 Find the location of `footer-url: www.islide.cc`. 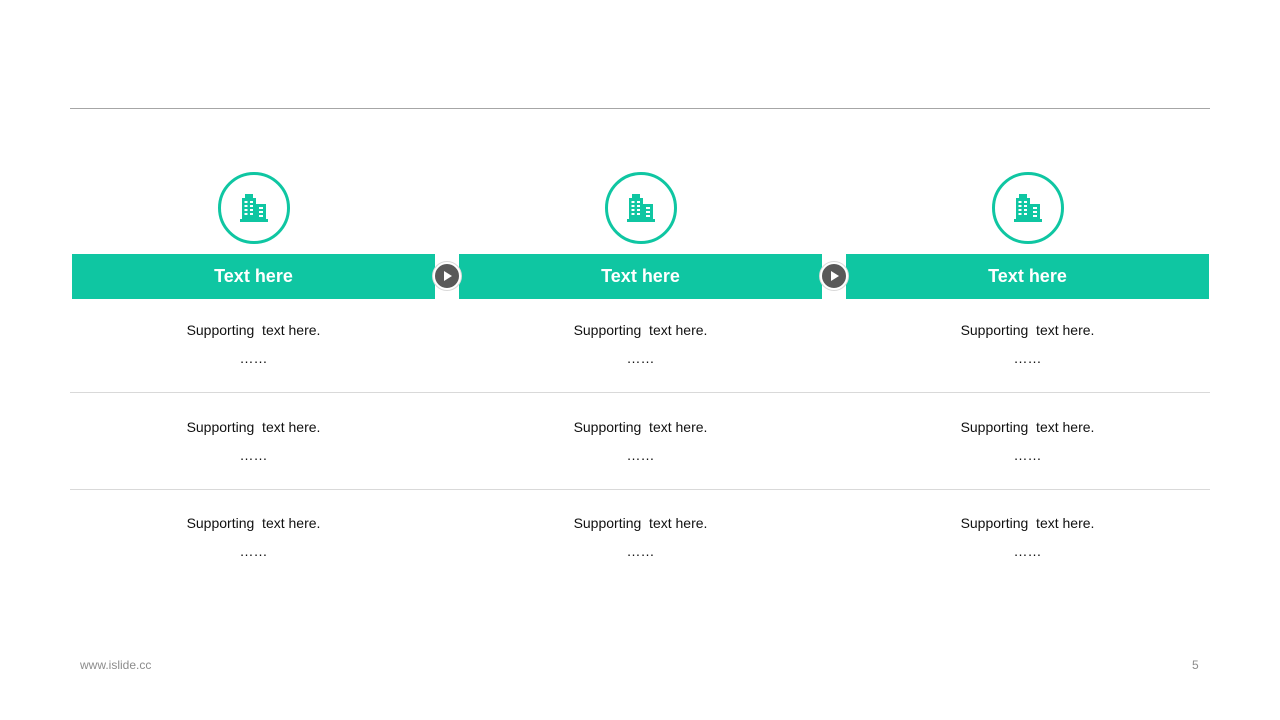

footer-url: www.islide.cc is located at coordinates (116, 665).